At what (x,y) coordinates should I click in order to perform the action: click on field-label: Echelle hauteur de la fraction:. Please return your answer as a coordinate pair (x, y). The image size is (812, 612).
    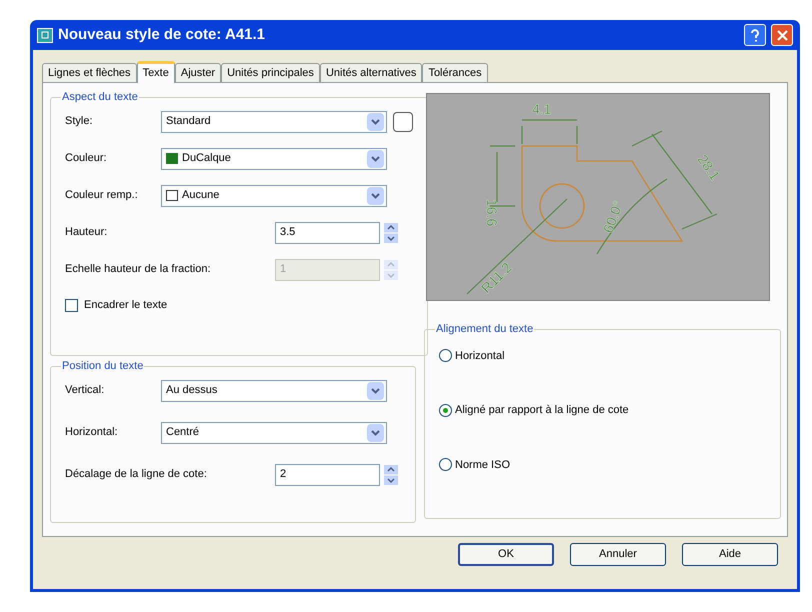
    Looking at the image, I should click on (138, 270).